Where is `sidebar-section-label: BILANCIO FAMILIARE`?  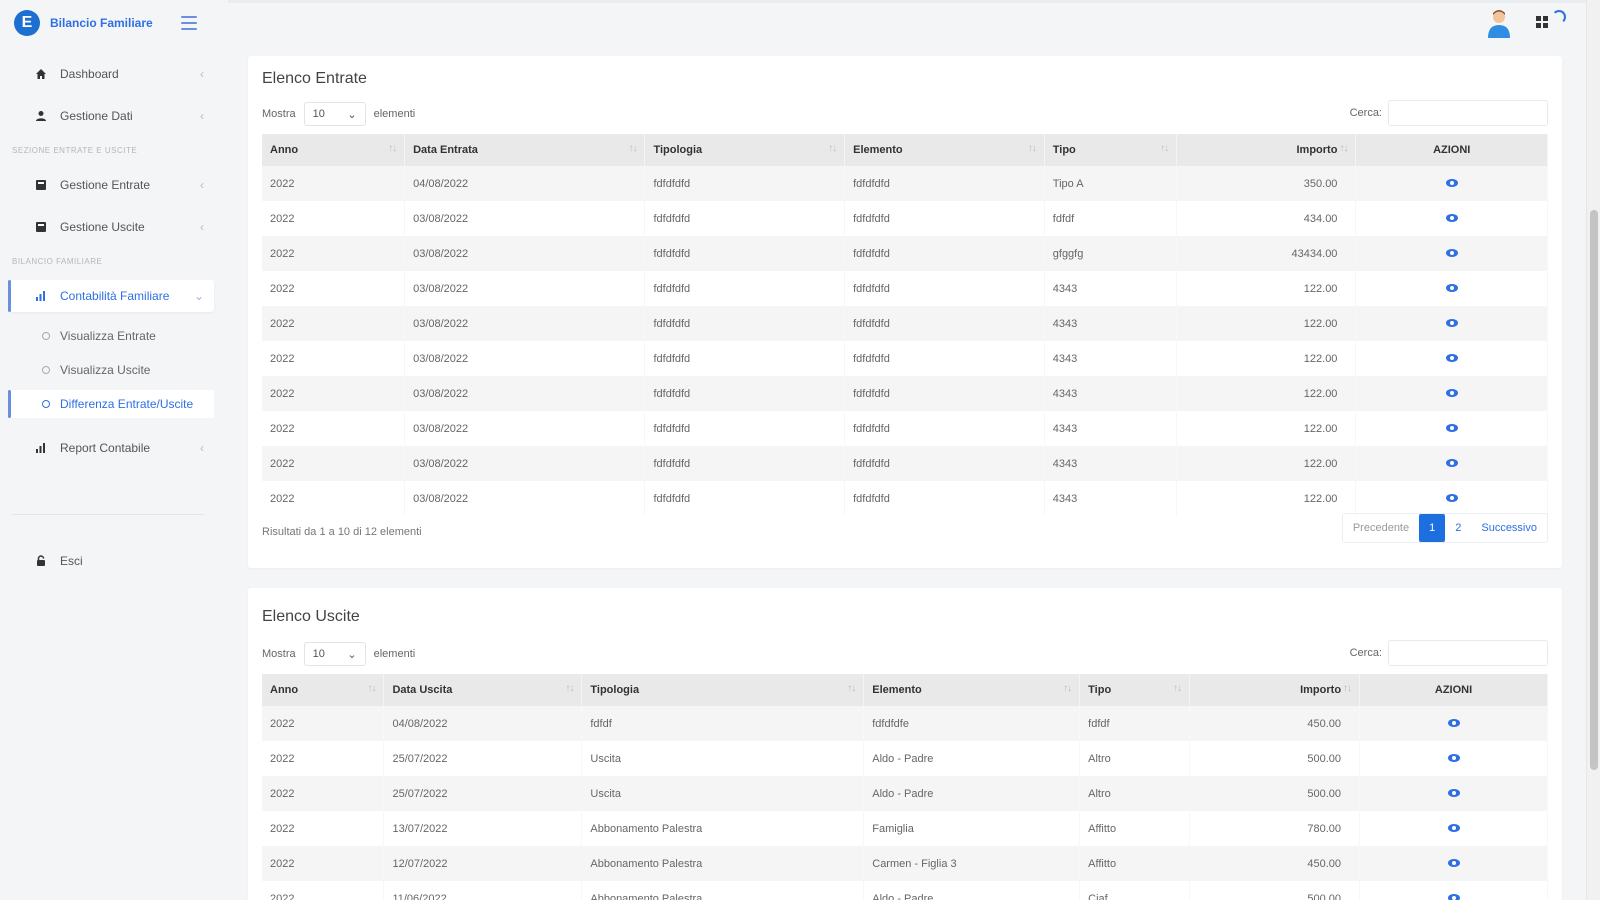 sidebar-section-label: BILANCIO FAMILIARE is located at coordinates (57, 261).